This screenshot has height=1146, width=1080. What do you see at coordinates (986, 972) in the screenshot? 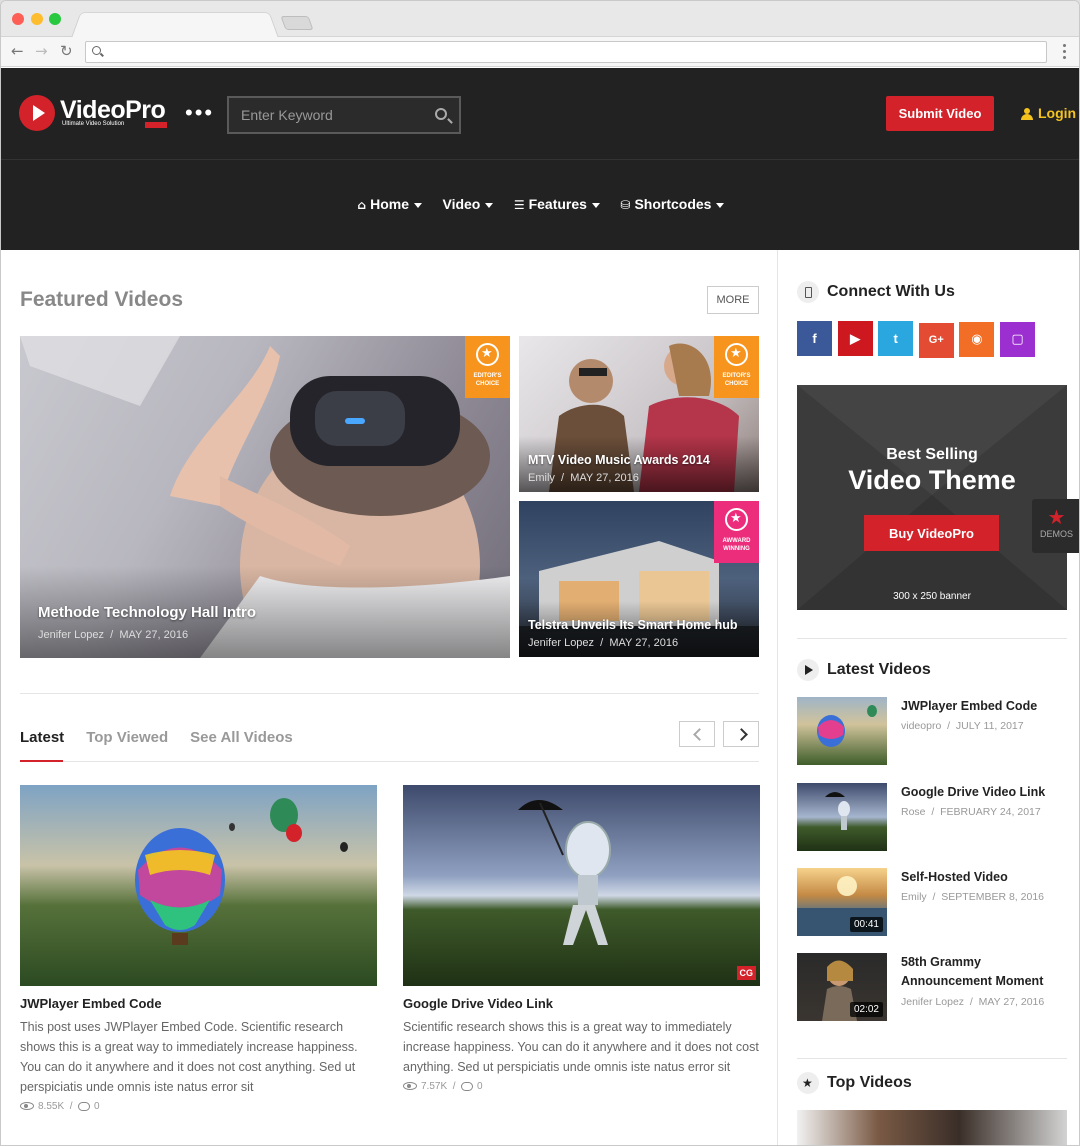
I see `video-title: 58th Grammy Announcement Moment` at bounding box center [986, 972].